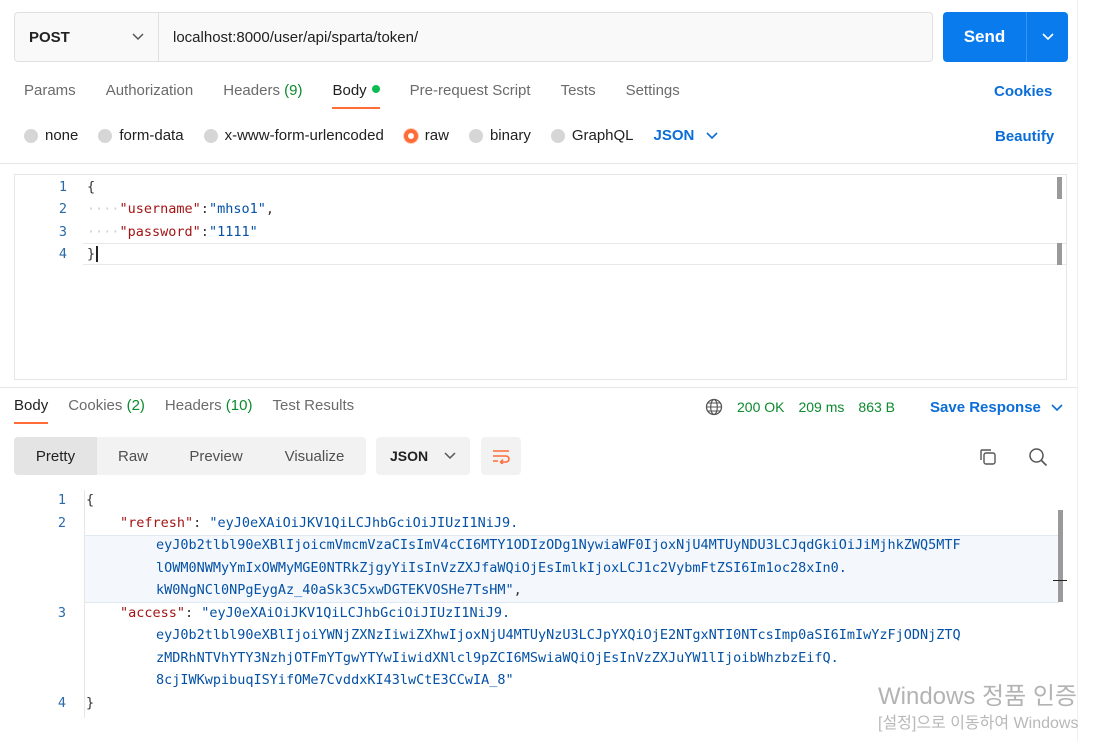  What do you see at coordinates (304, 135) in the screenshot?
I see `radio-label: x-www-form-urlencoded` at bounding box center [304, 135].